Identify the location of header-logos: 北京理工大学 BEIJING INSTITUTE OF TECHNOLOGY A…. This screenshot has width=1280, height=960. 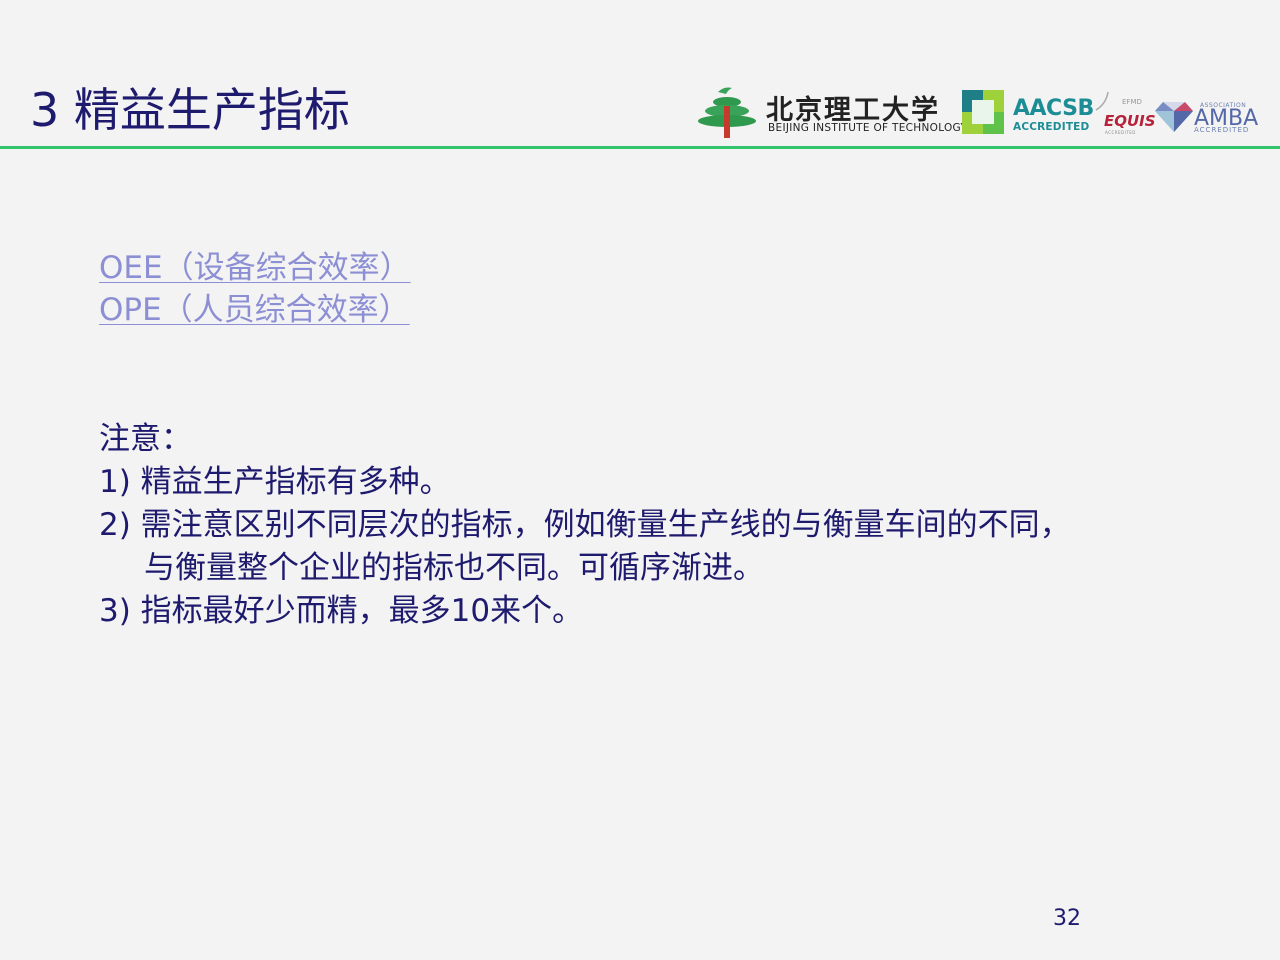
(981, 112).